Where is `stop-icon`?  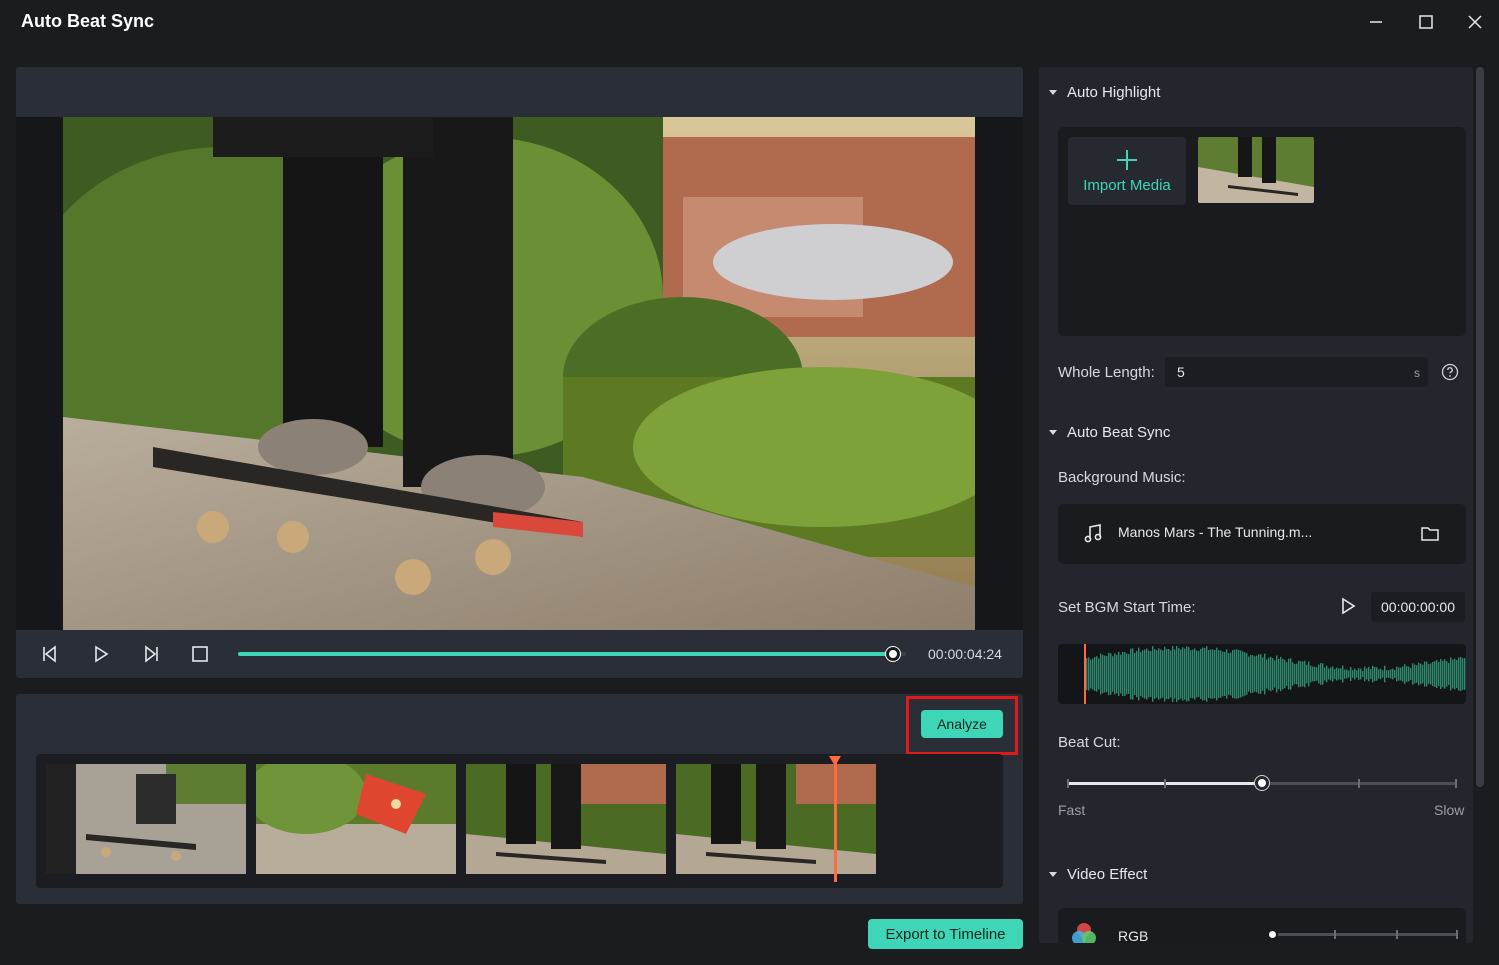
stop-icon is located at coordinates (200, 654).